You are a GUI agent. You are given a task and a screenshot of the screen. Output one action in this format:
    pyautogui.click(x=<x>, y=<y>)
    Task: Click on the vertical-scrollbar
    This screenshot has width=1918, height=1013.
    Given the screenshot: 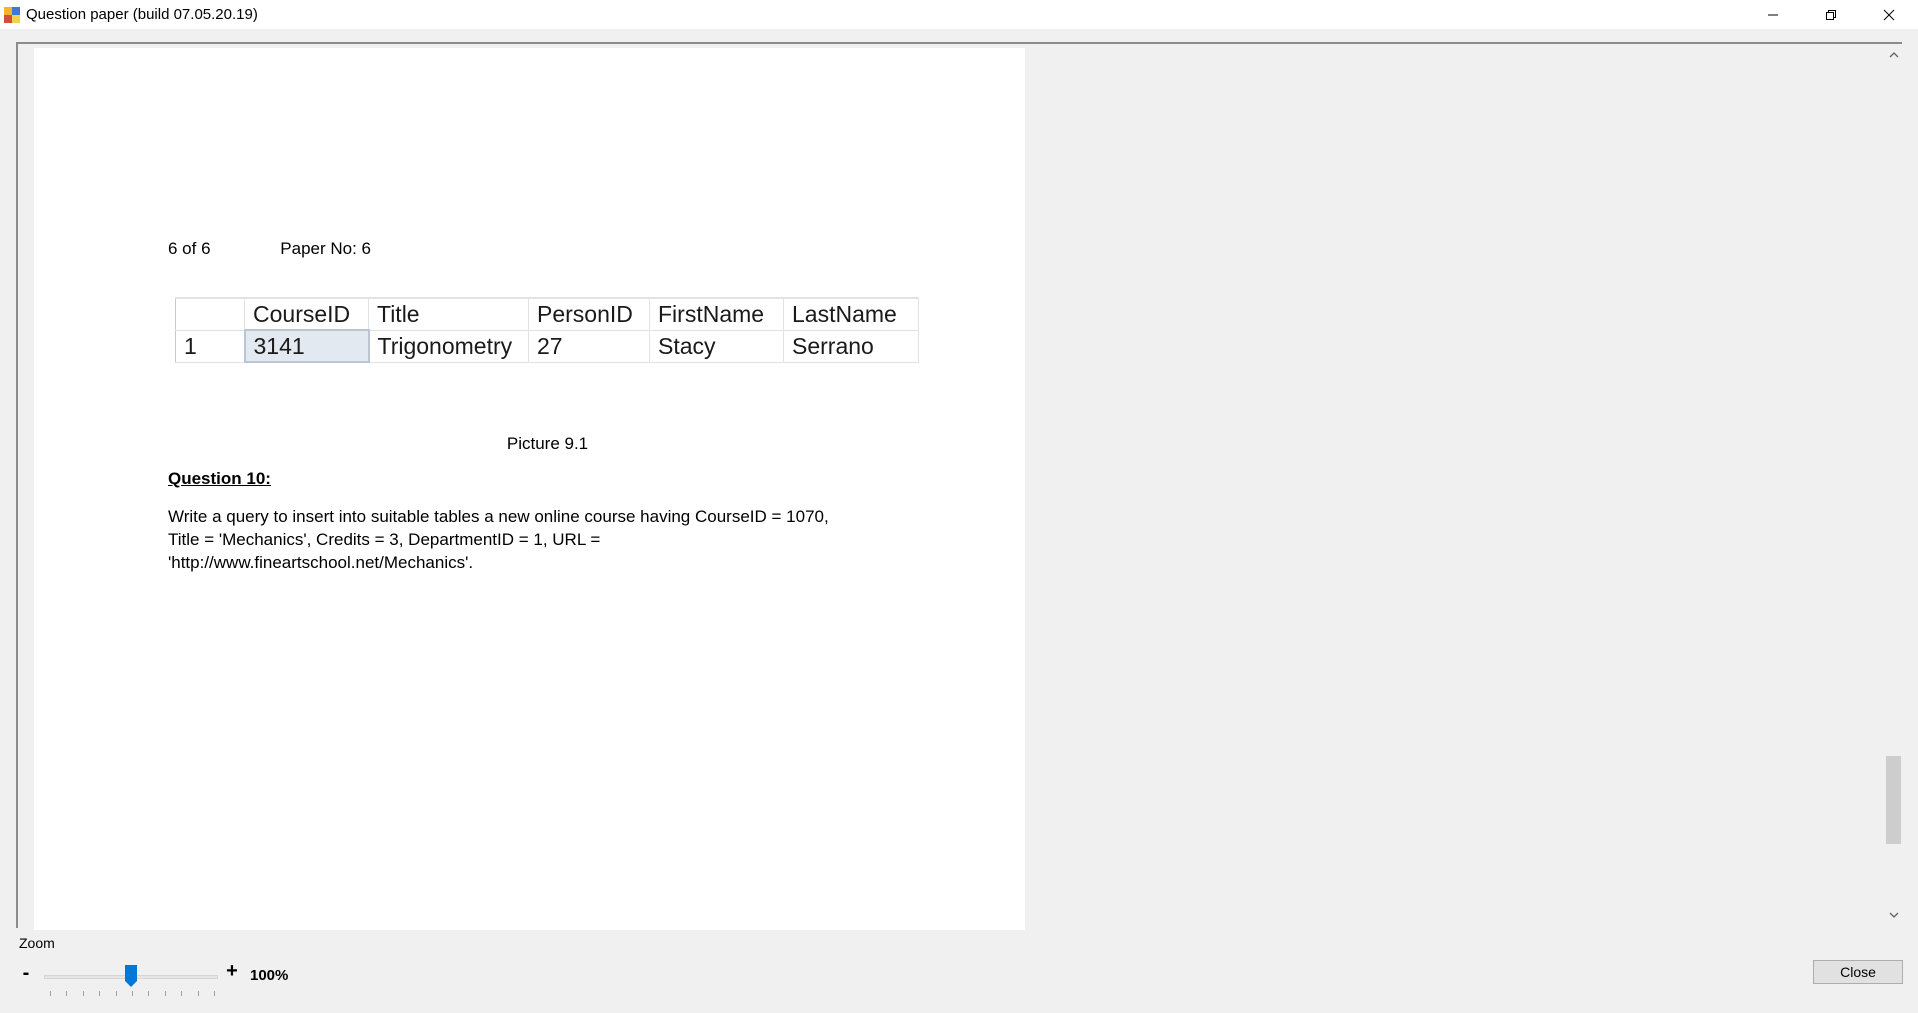 What is the action you would take?
    pyautogui.click(x=1893, y=486)
    